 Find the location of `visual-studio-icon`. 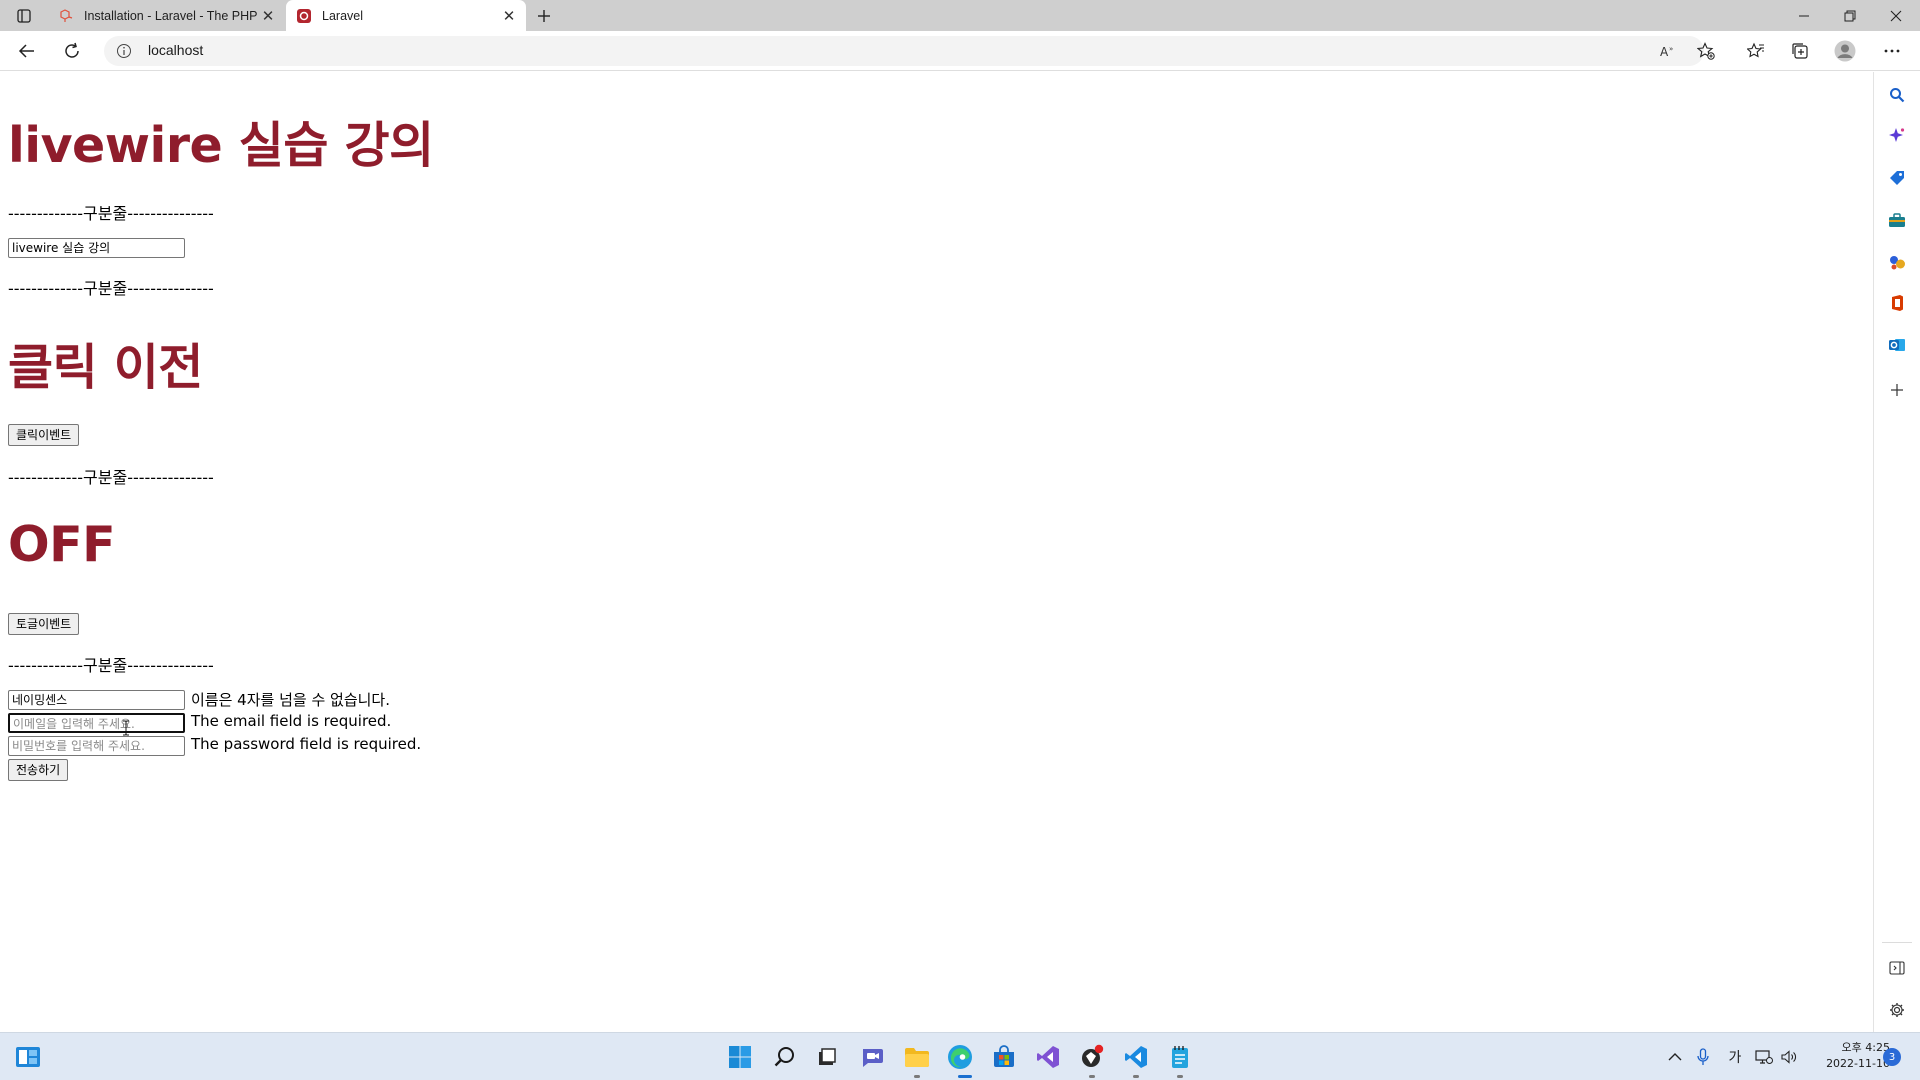

visual-studio-icon is located at coordinates (1048, 1057).